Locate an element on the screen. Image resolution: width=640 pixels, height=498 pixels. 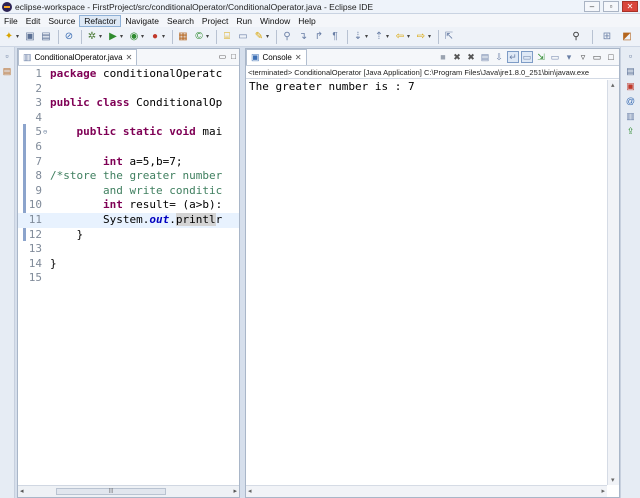
maximize-console-icon: □ is located at coordinates (611, 57).